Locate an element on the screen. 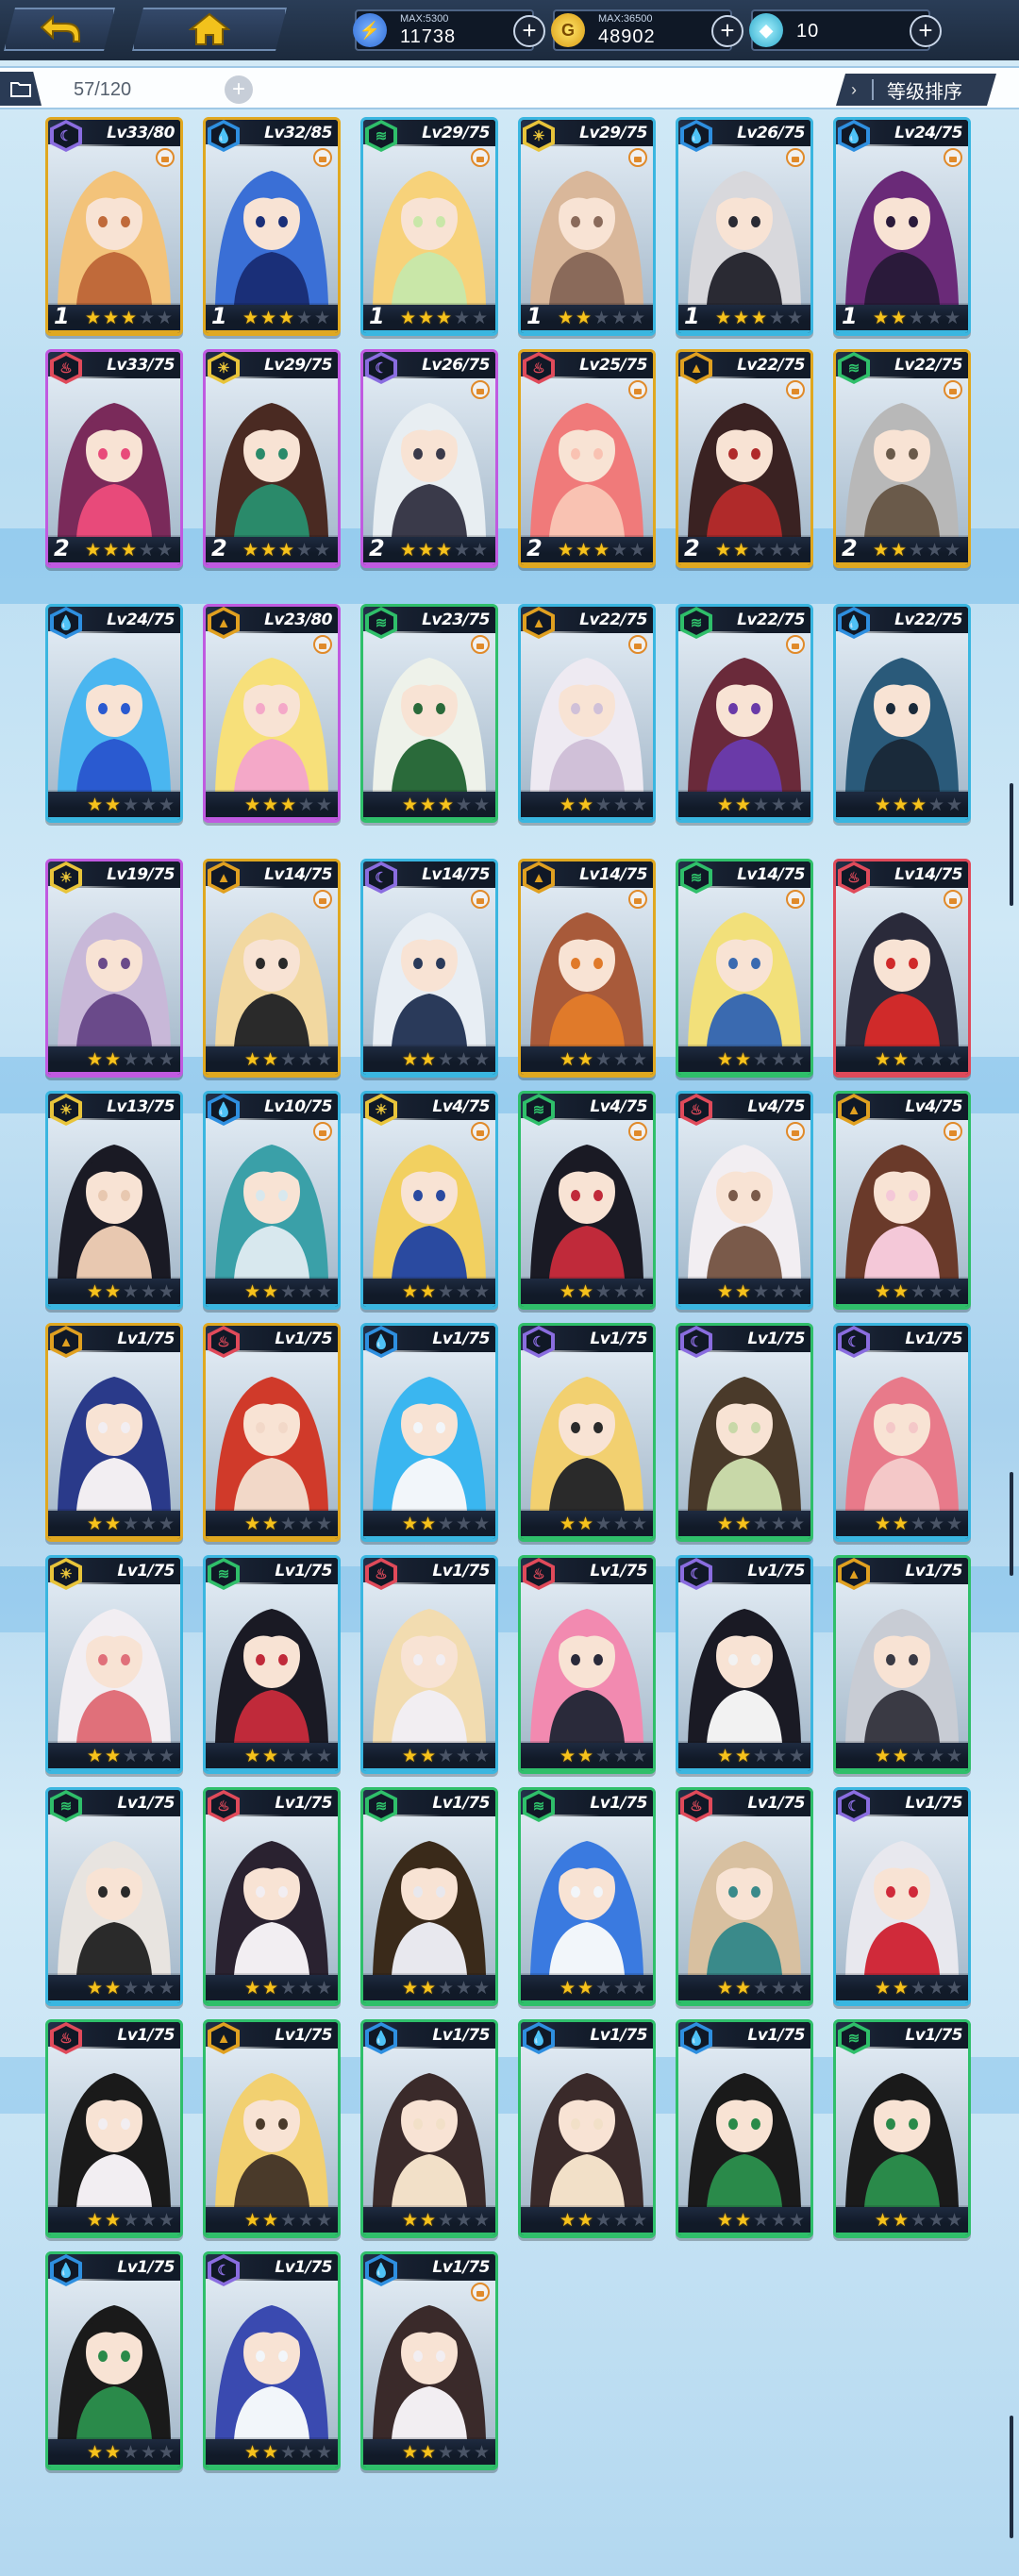  character-card: ☀ Lv19/75 ★ ★ ★ ★ ★ is located at coordinates (114, 968).